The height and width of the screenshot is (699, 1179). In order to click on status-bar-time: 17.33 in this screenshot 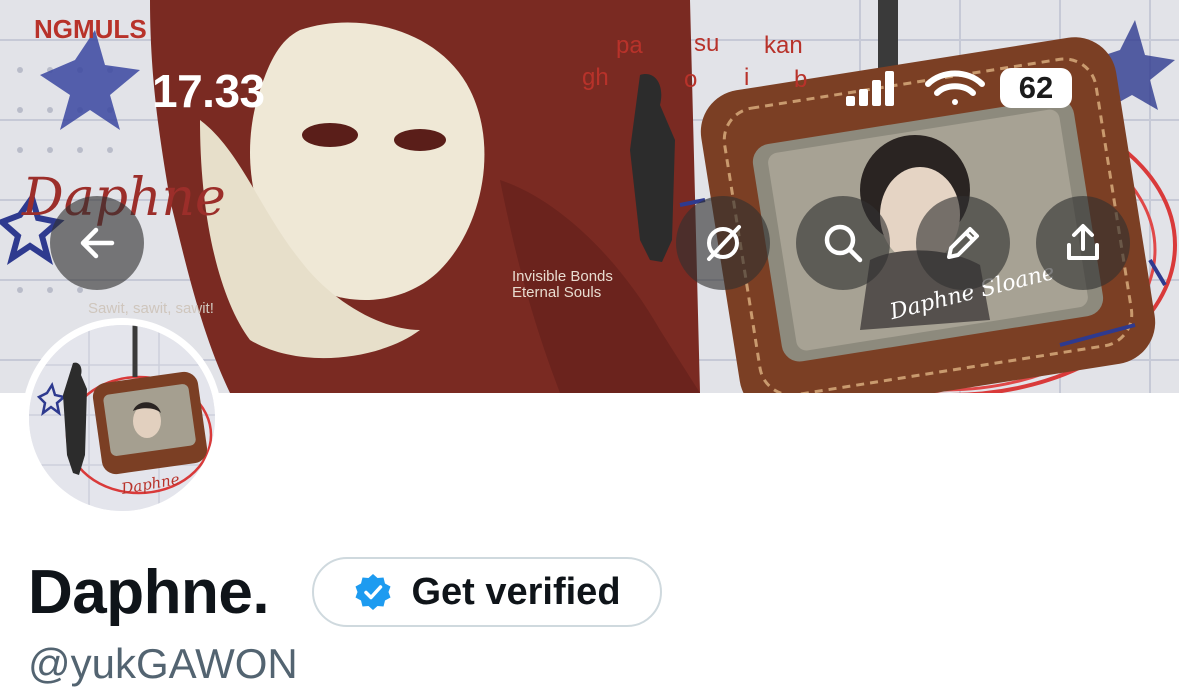, I will do `click(208, 91)`.